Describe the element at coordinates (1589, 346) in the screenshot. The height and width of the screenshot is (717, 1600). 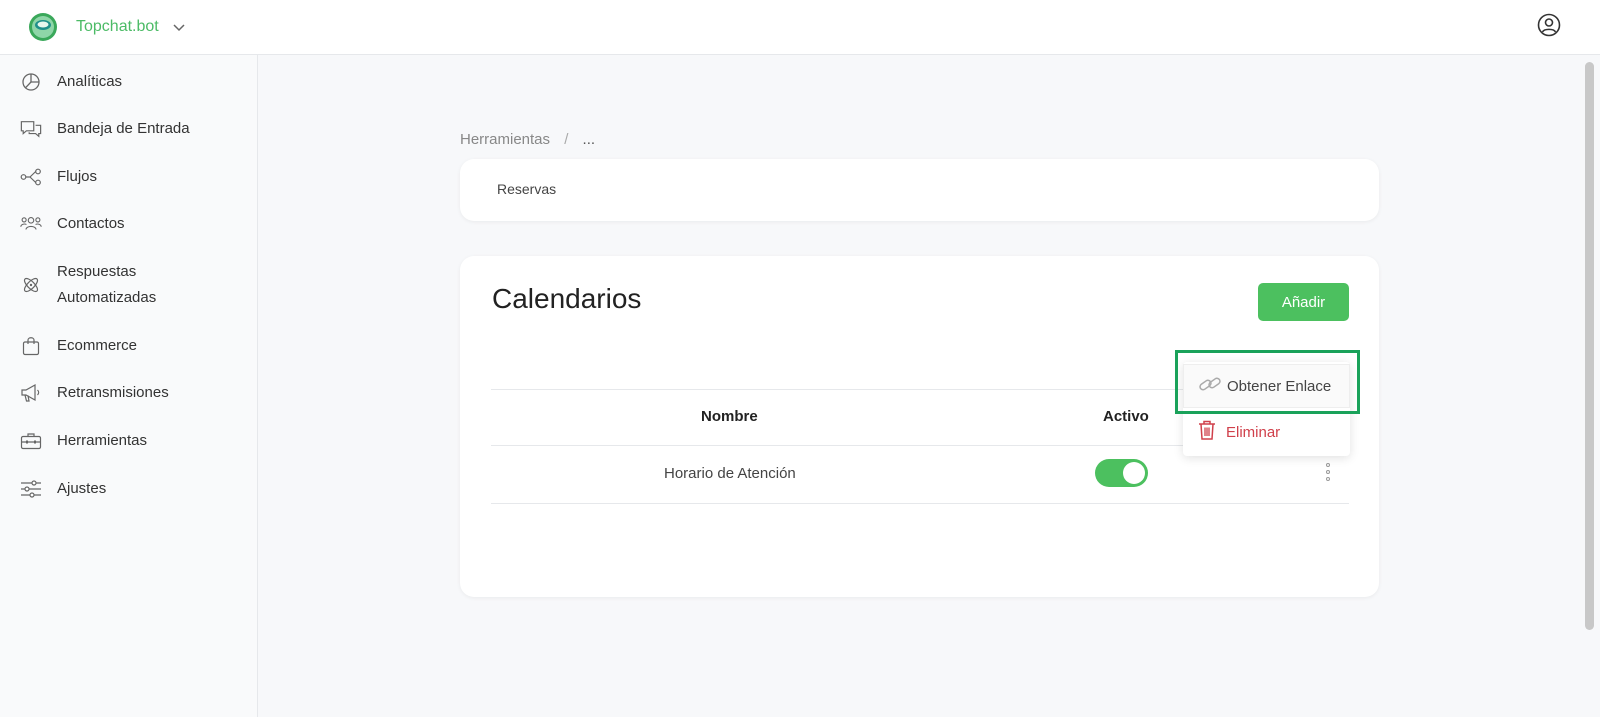
I see `scrollbar-thumb` at that location.